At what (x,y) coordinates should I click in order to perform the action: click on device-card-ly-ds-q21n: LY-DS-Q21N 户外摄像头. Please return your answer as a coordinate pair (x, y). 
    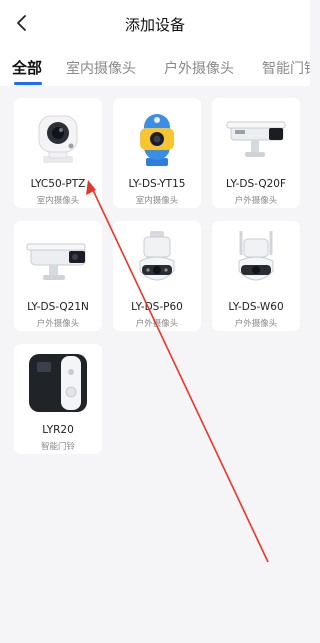
    Looking at the image, I should click on (58, 276).